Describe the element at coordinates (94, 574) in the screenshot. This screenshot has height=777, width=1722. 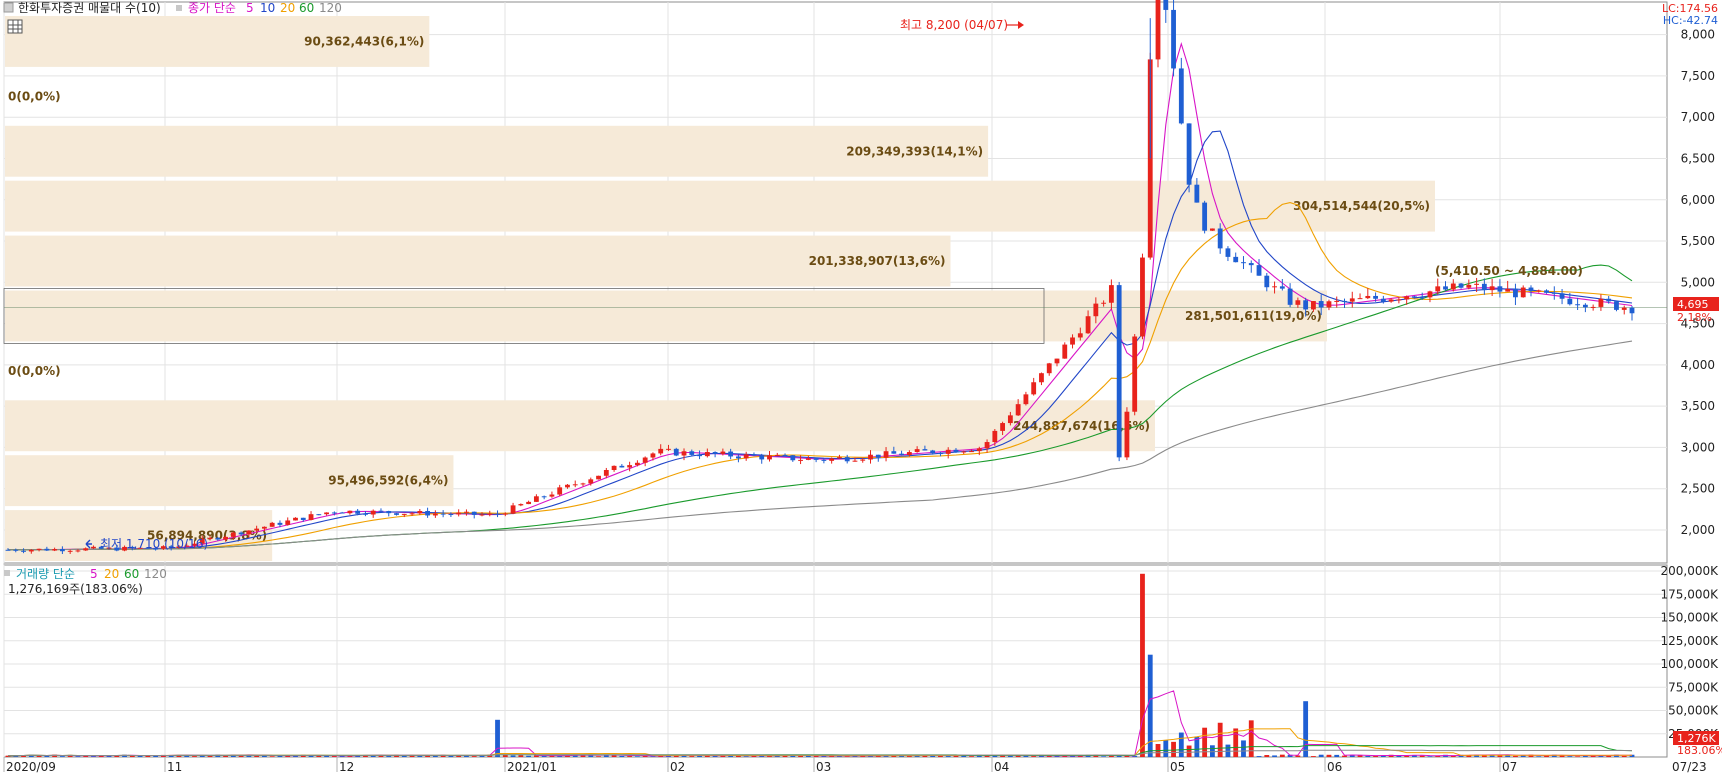
I see `vol-legend-5: 5` at that location.